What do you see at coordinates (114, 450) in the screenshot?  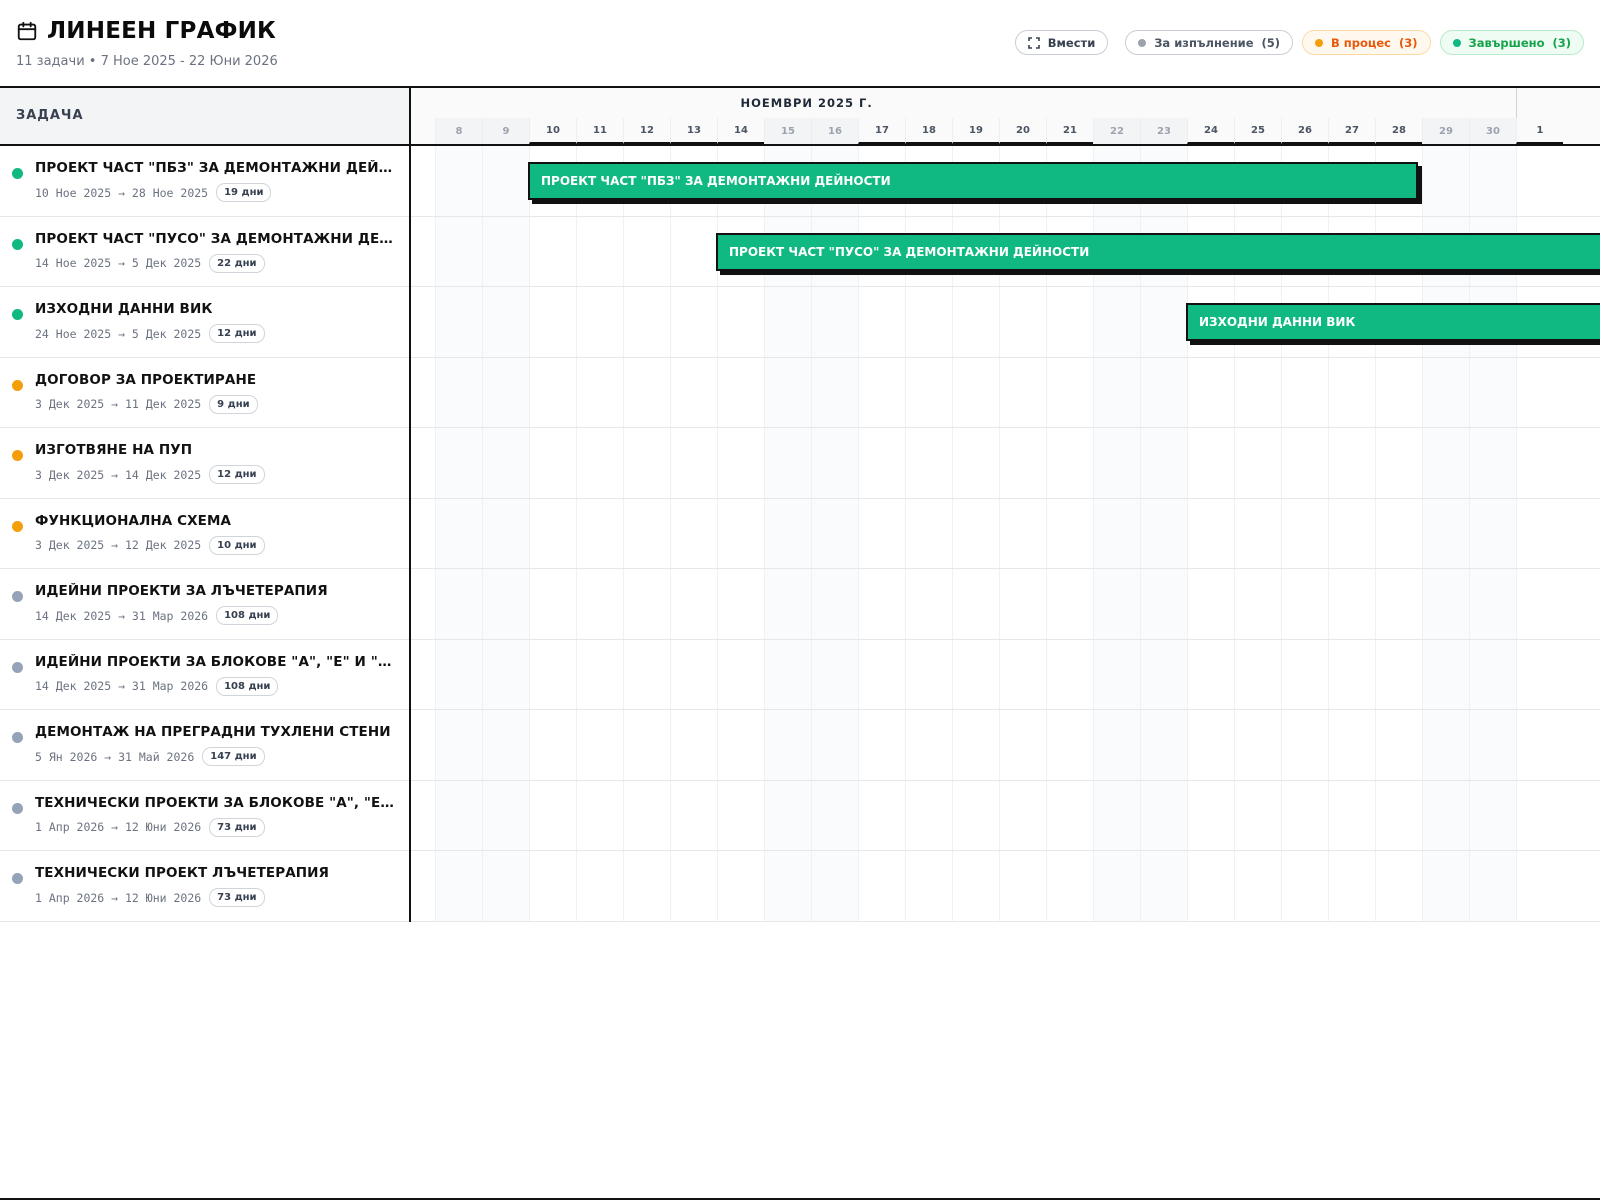 I see `task-name: ИЗГОТВЯНЕ НА ПУП` at bounding box center [114, 450].